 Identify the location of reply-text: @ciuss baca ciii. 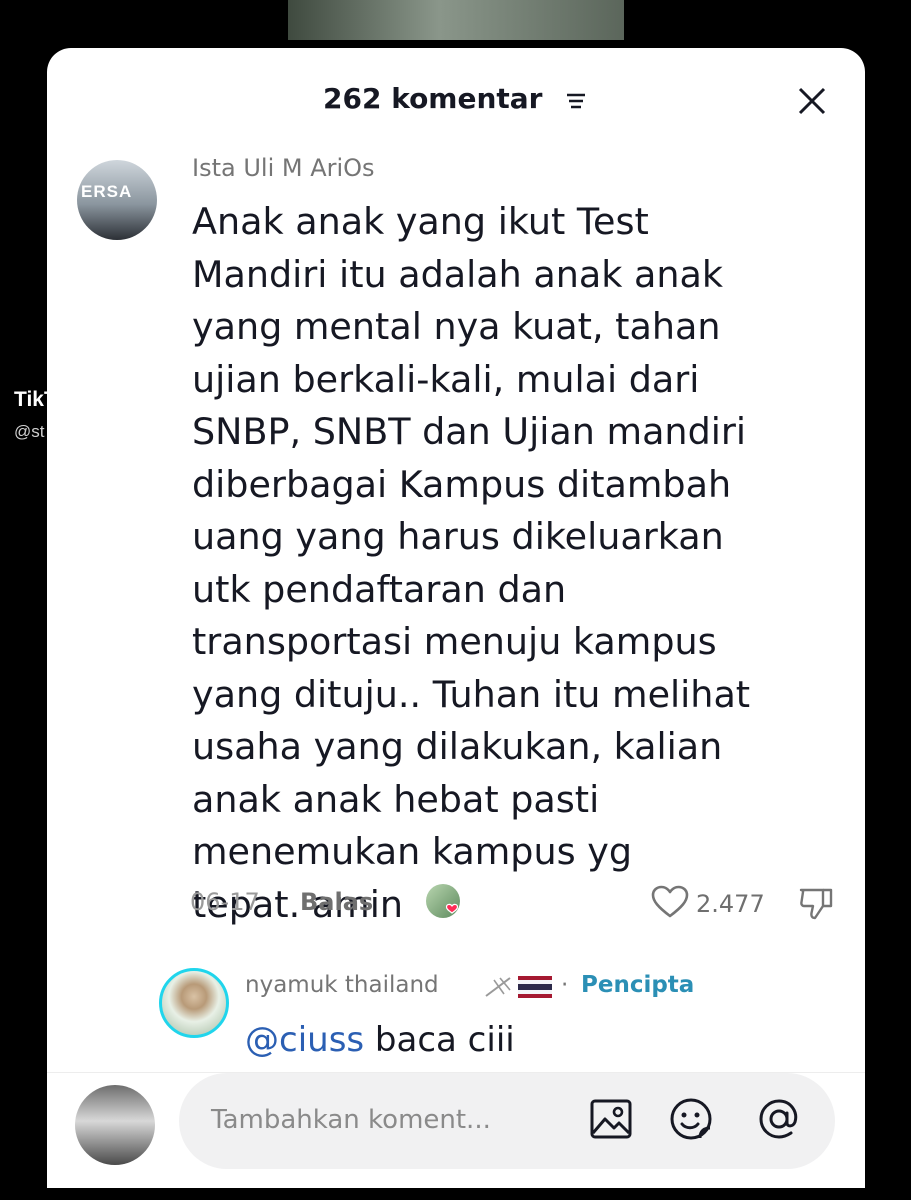
(380, 1040).